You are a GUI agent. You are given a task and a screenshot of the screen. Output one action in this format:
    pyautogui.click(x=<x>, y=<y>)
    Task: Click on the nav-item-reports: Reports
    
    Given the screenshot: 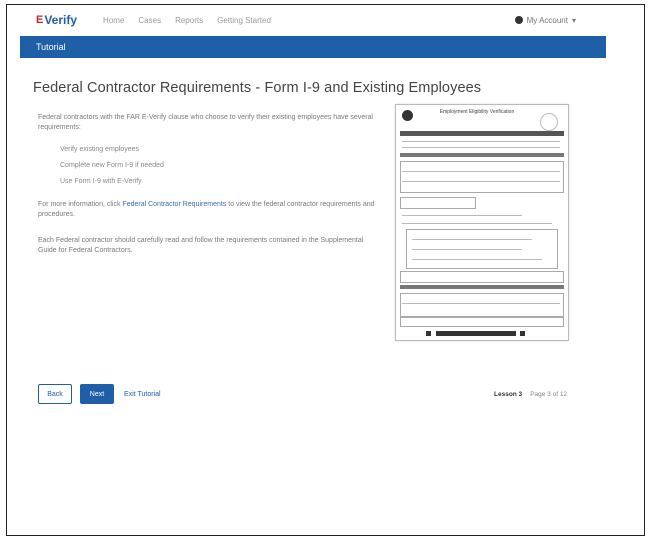 What is the action you would take?
    pyautogui.click(x=189, y=20)
    